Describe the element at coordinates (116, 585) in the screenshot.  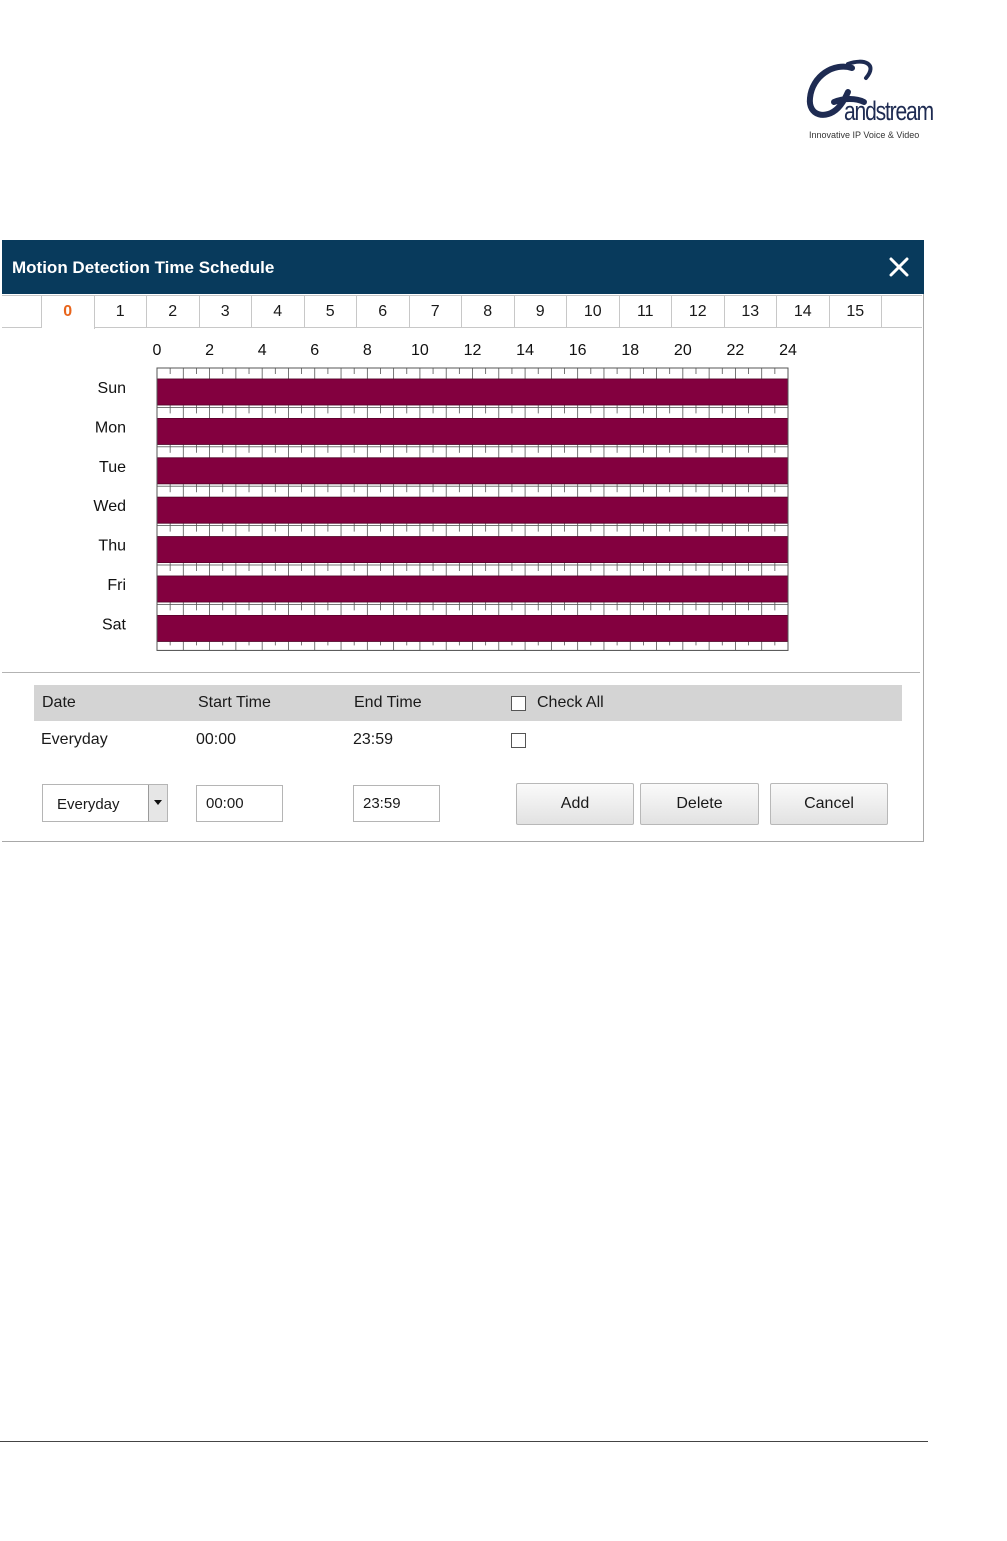
I see `day-label: Fri` at that location.